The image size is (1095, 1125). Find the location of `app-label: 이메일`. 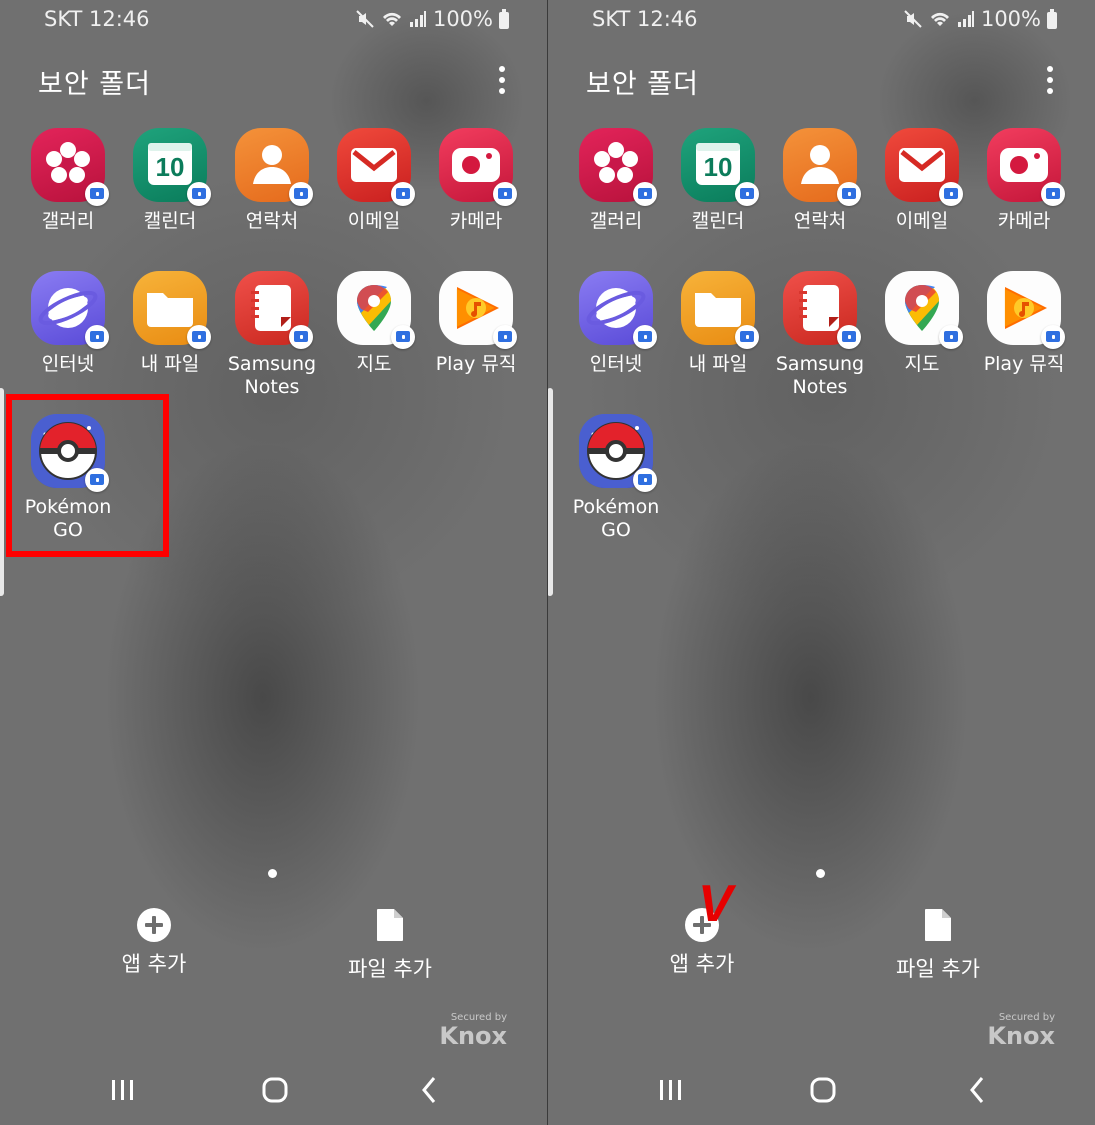

app-label: 이메일 is located at coordinates (374, 221).